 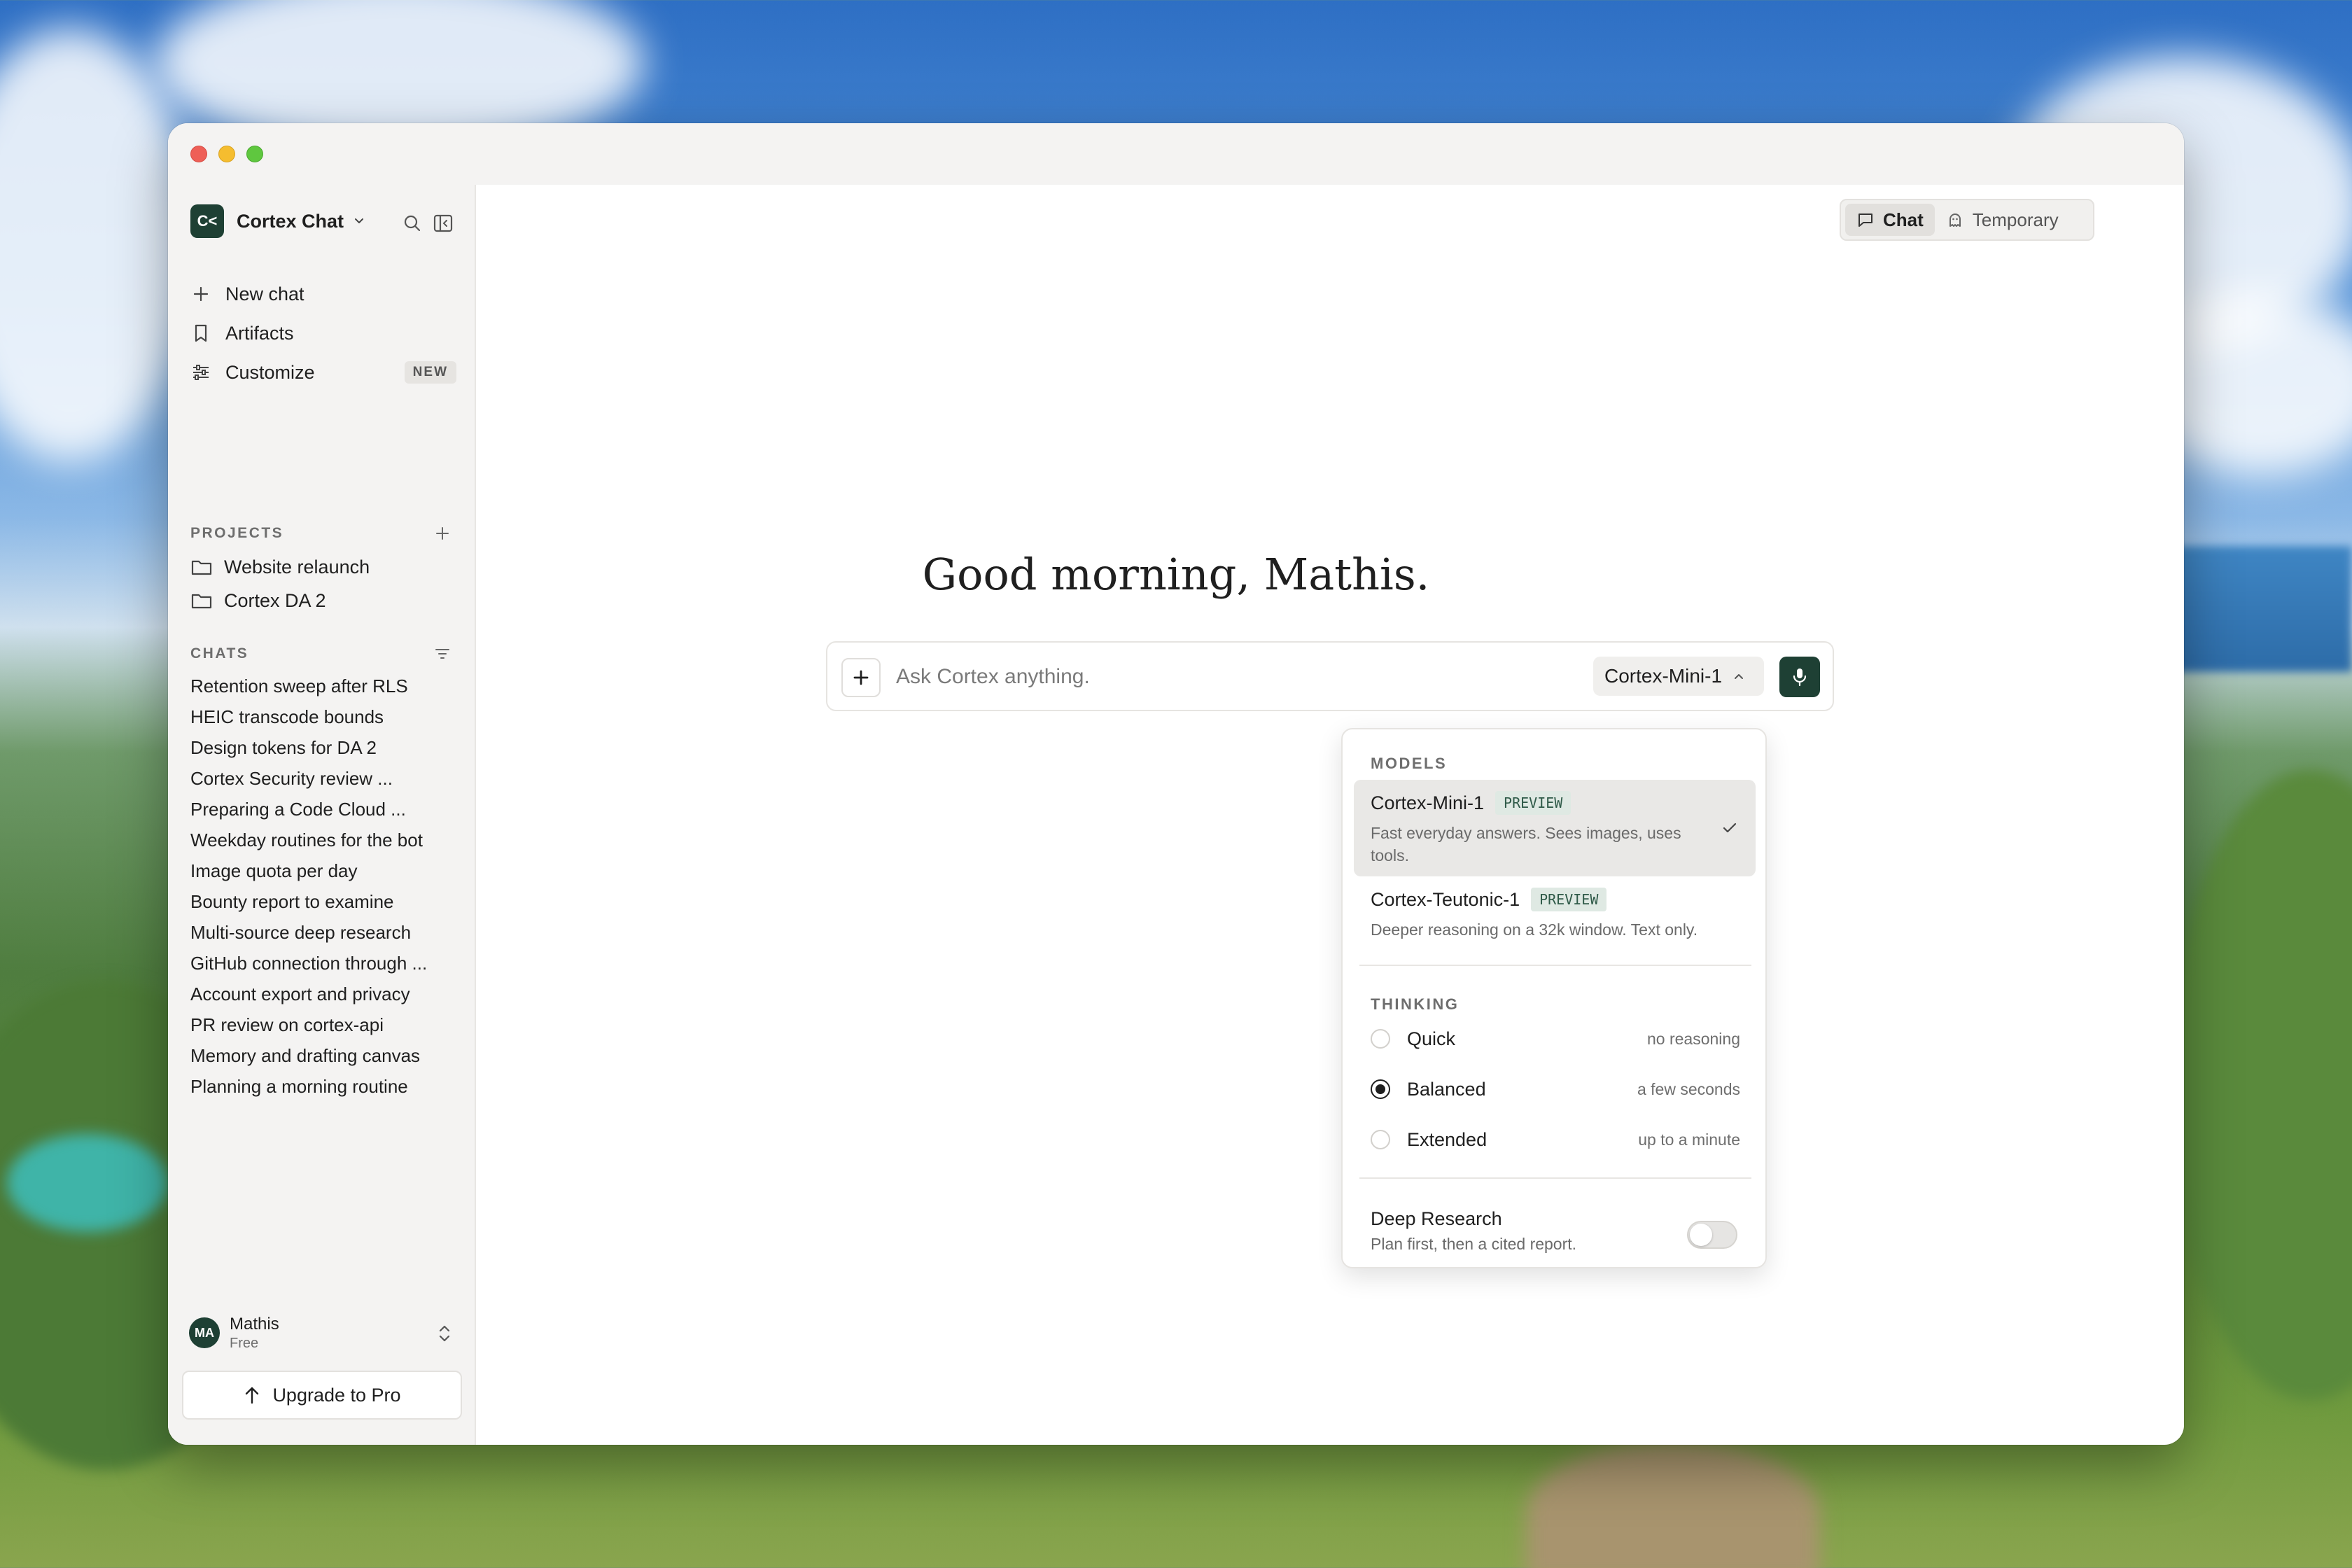 I want to click on add-project-icon, so click(x=442, y=533).